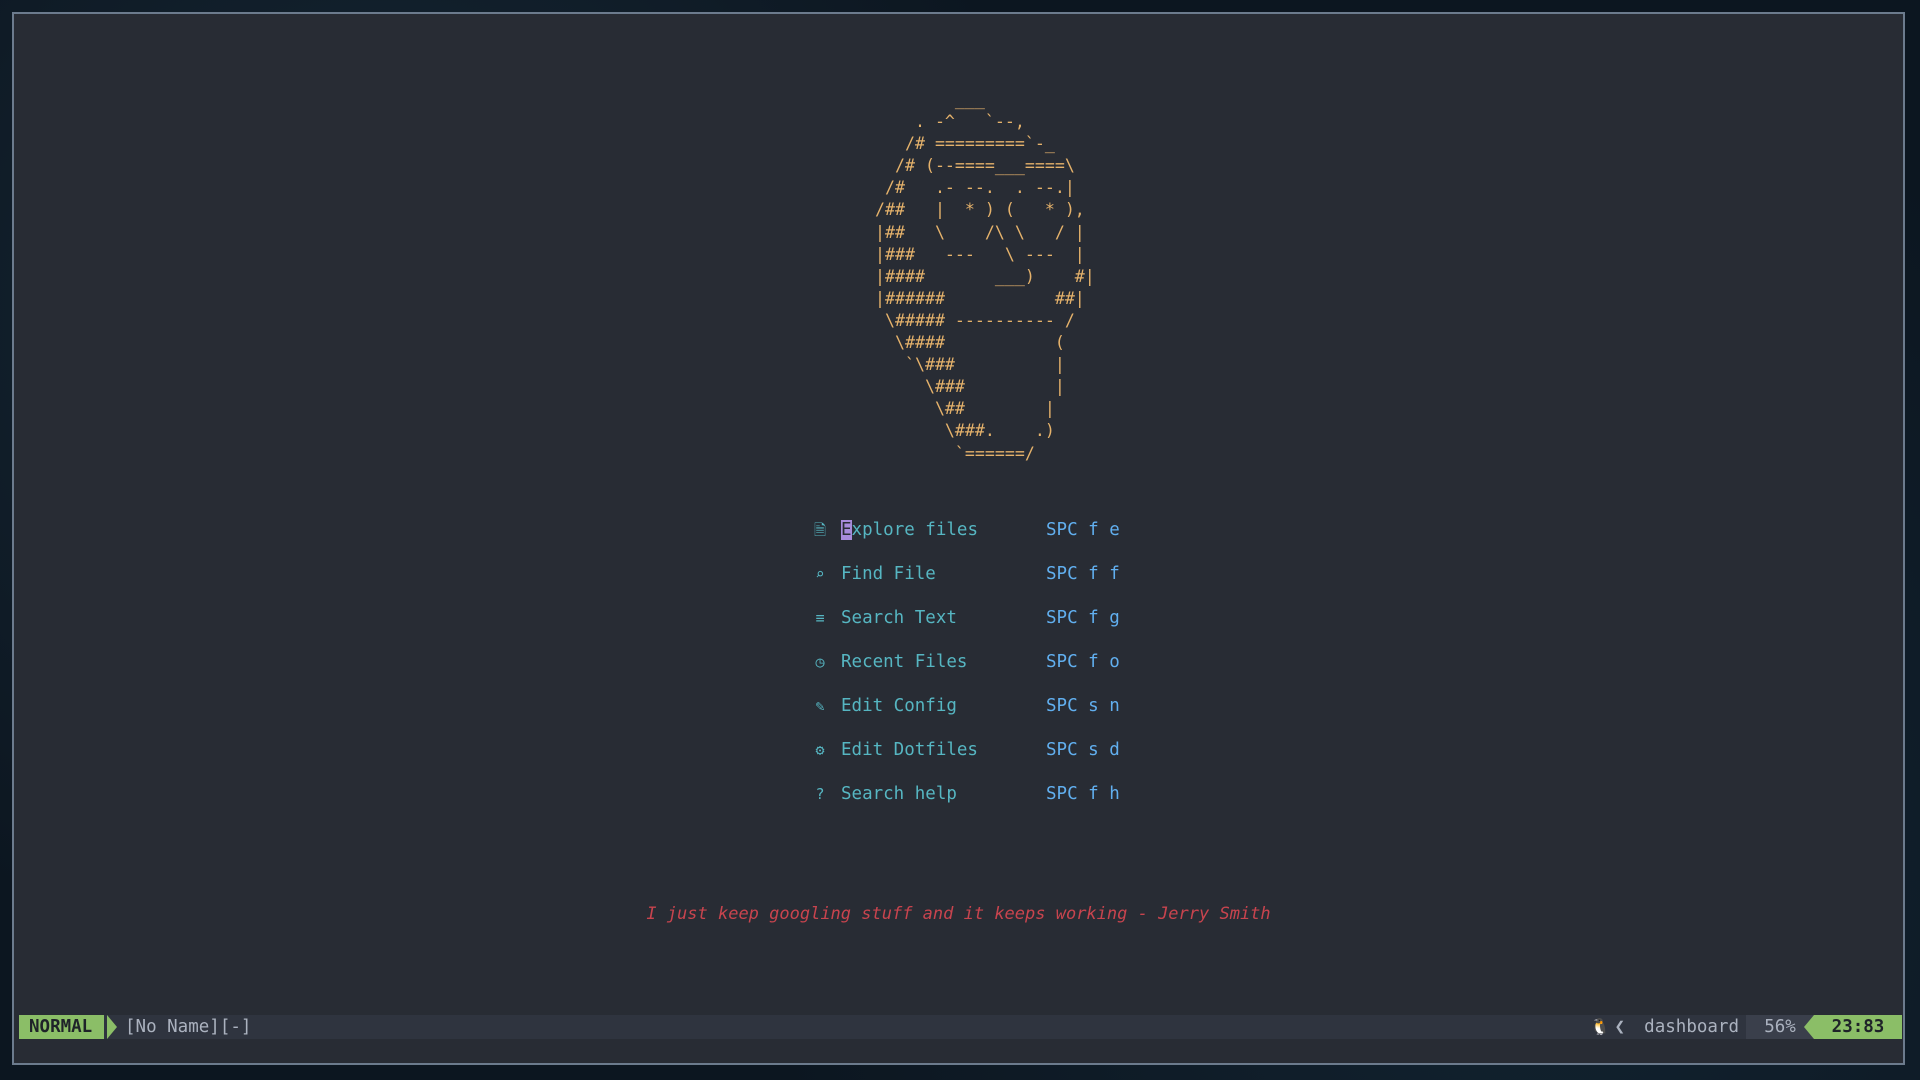 This screenshot has width=1920, height=1080. I want to click on mode-indicator: NORMAL, so click(62, 1027).